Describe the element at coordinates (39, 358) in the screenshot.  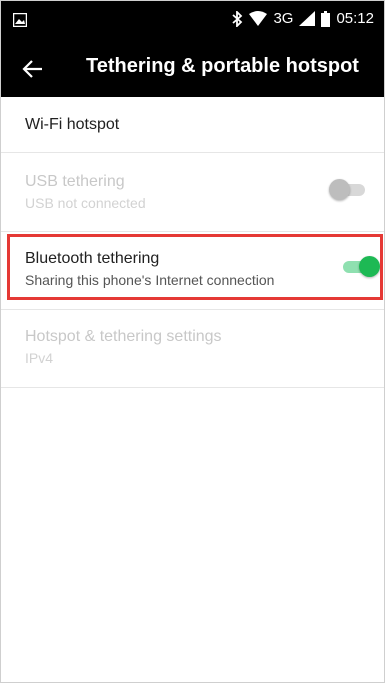
I see `item-subtitle: IPv4` at that location.